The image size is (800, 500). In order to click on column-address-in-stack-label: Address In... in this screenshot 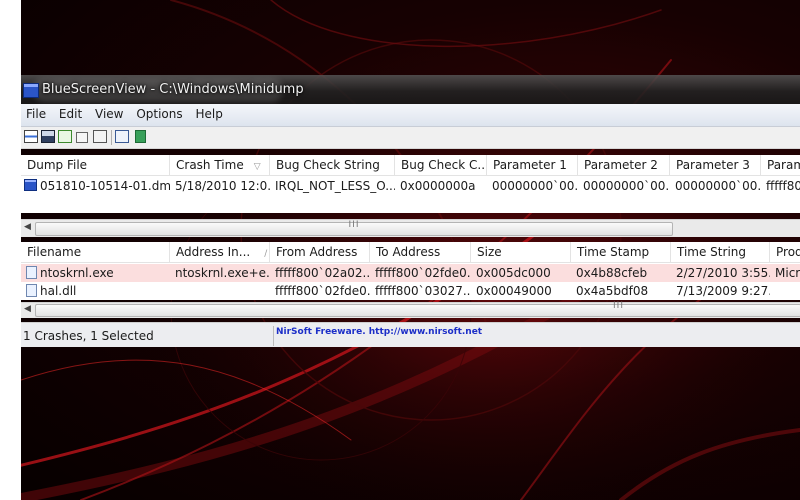, I will do `click(213, 252)`.